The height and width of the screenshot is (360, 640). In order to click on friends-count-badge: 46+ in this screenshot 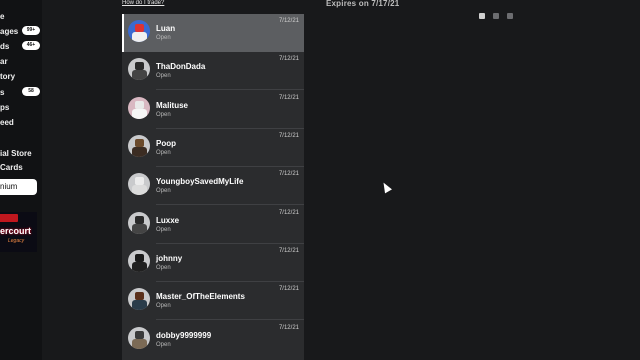, I will do `click(31, 45)`.